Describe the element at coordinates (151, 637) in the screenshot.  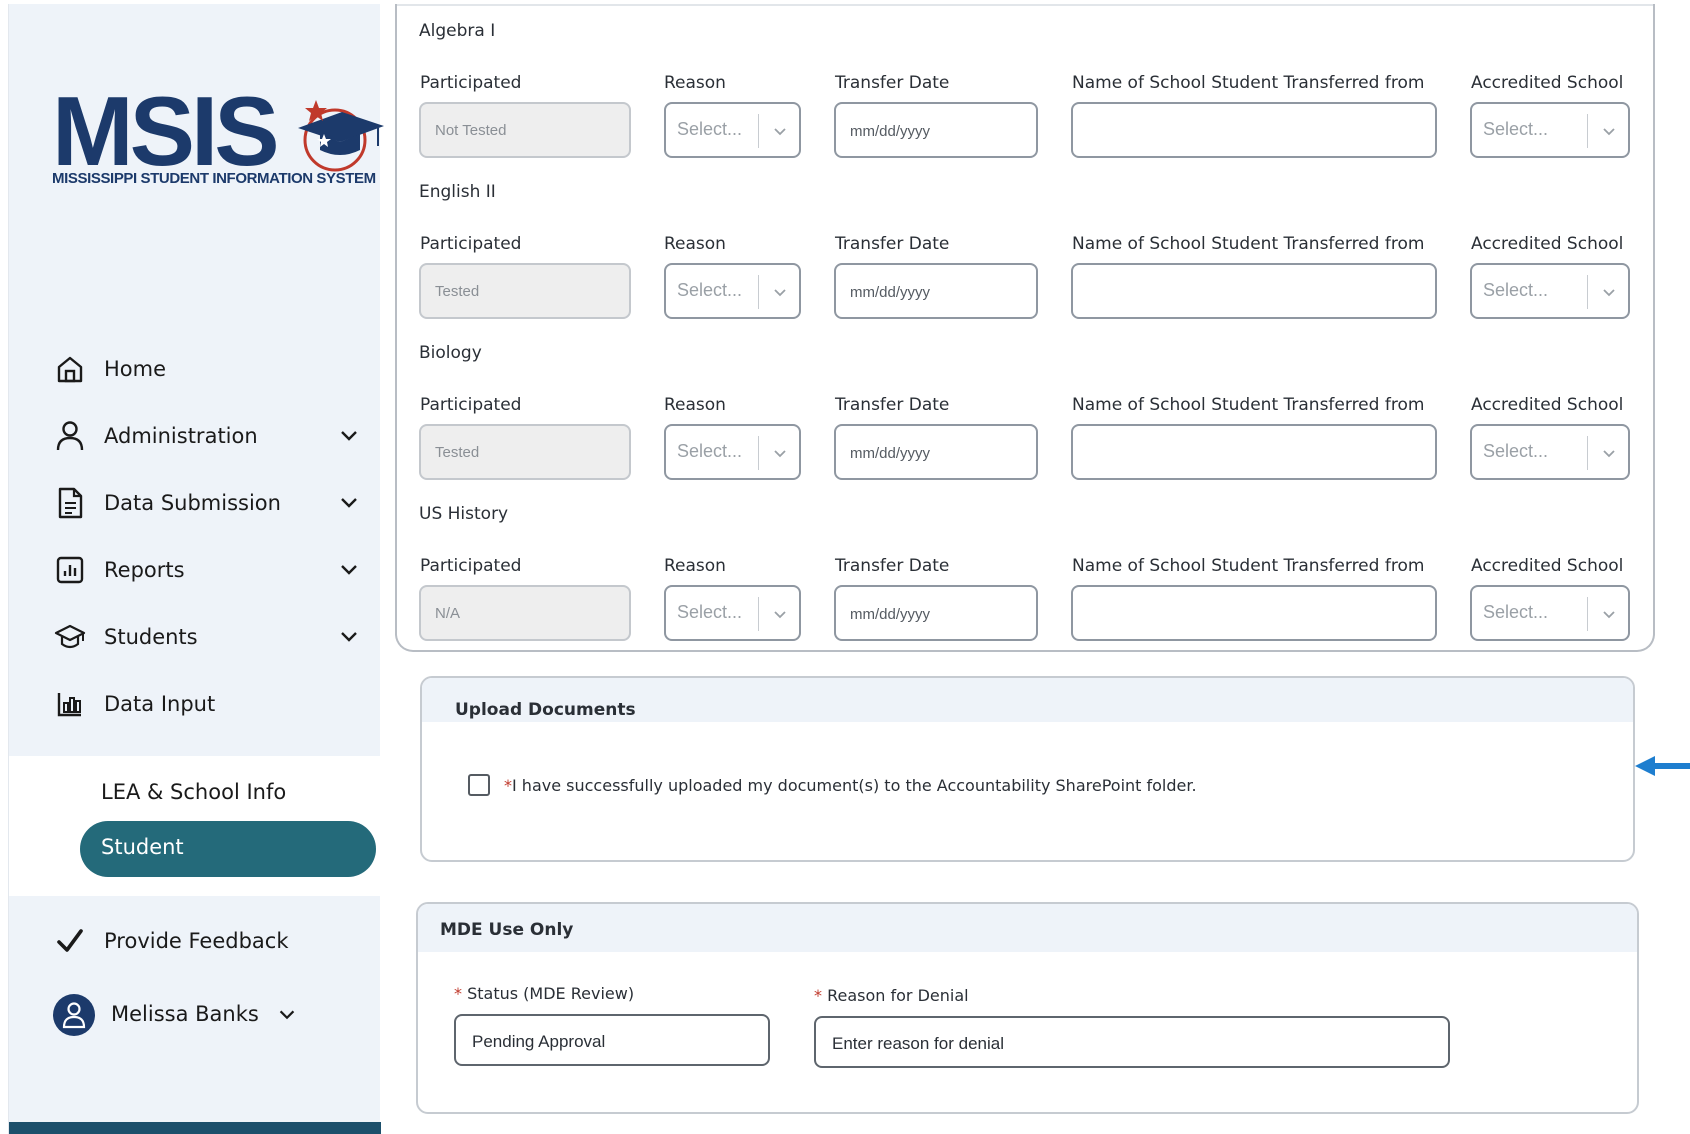
I see `nav-label: Students` at that location.